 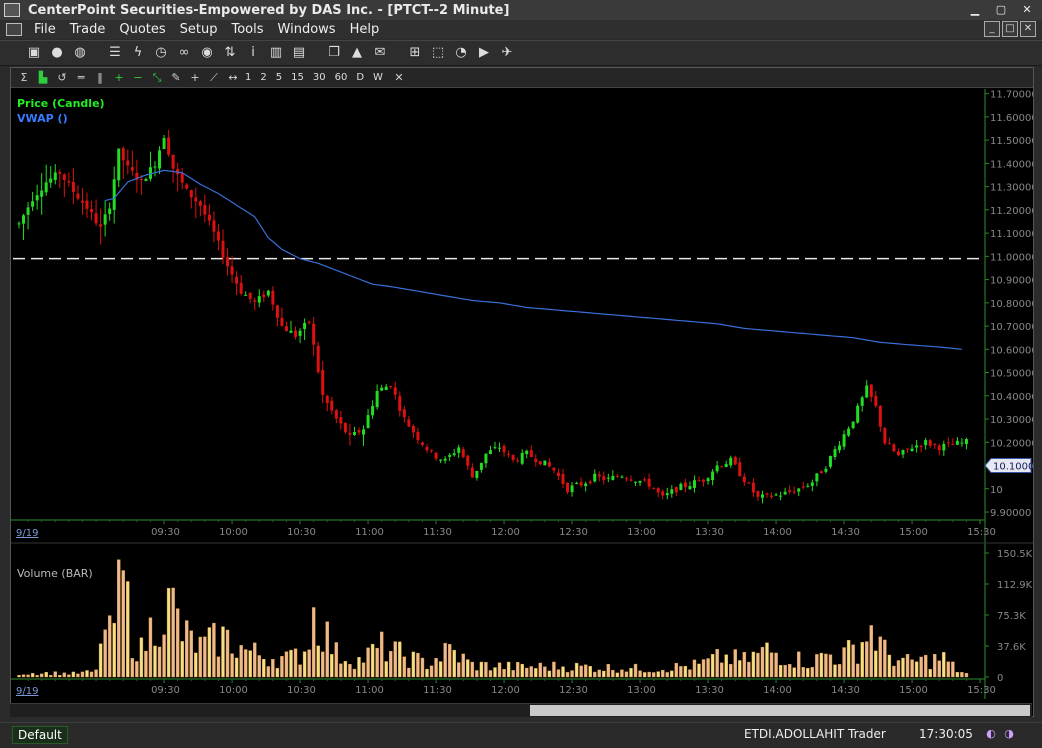 What do you see at coordinates (157, 78) in the screenshot?
I see `fit-icon: ⤡` at bounding box center [157, 78].